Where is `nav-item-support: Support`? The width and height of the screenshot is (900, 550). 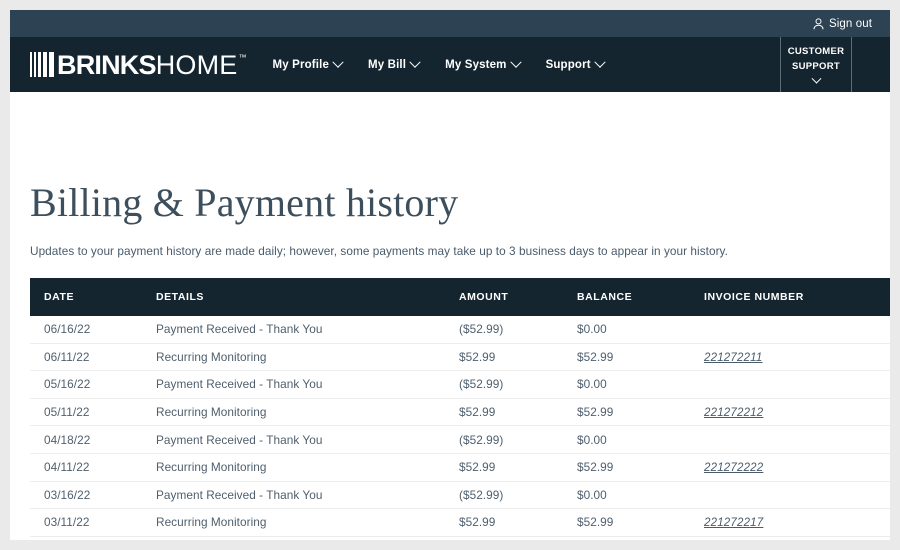
nav-item-support: Support is located at coordinates (575, 63).